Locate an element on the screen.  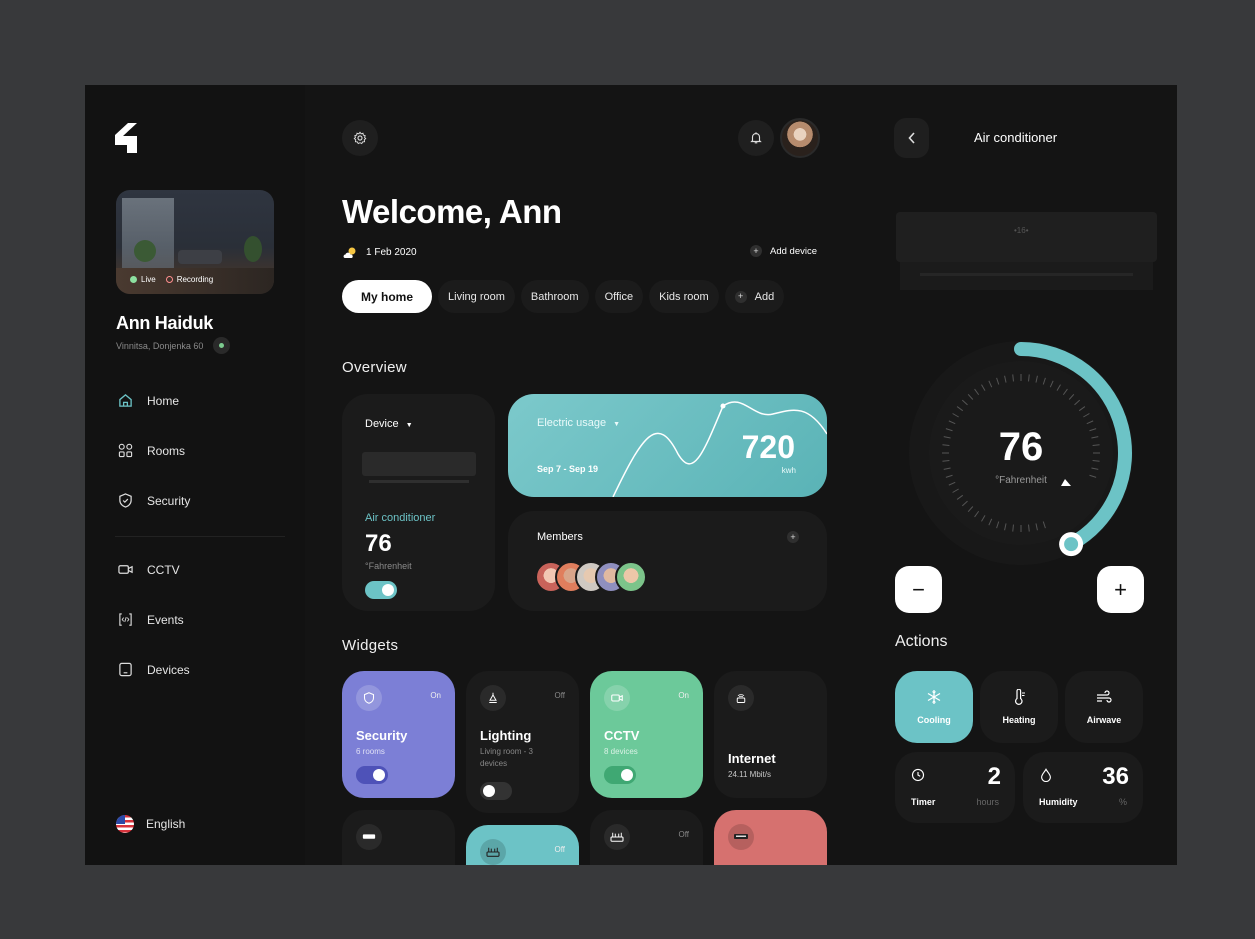
widget-subtitle: Living room - 3 devices is located at coordinates (506, 757).